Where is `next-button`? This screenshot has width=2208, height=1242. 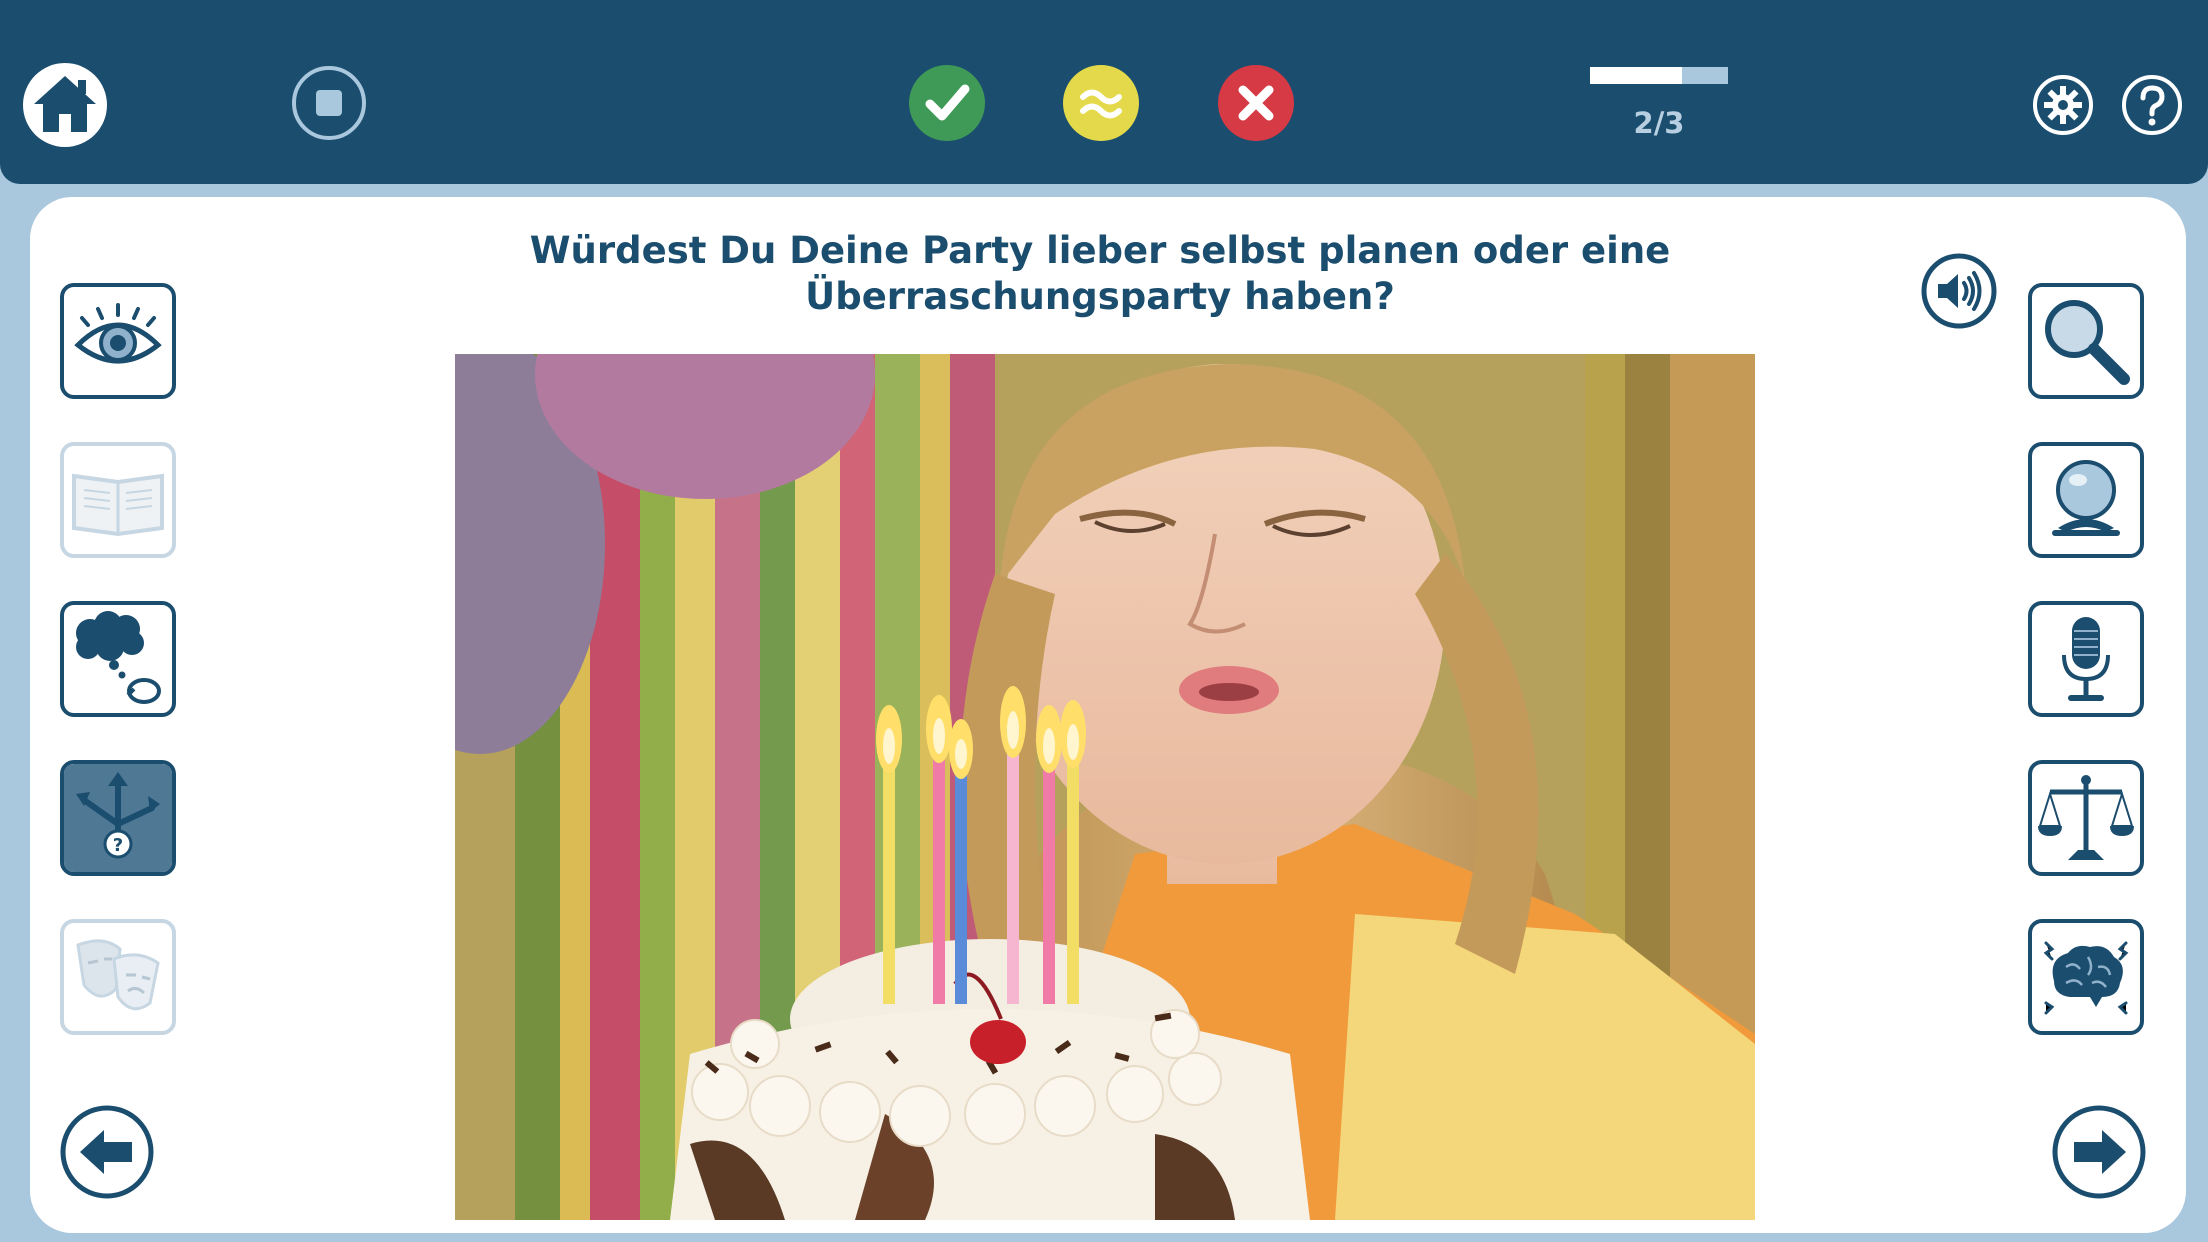 next-button is located at coordinates (2099, 1152).